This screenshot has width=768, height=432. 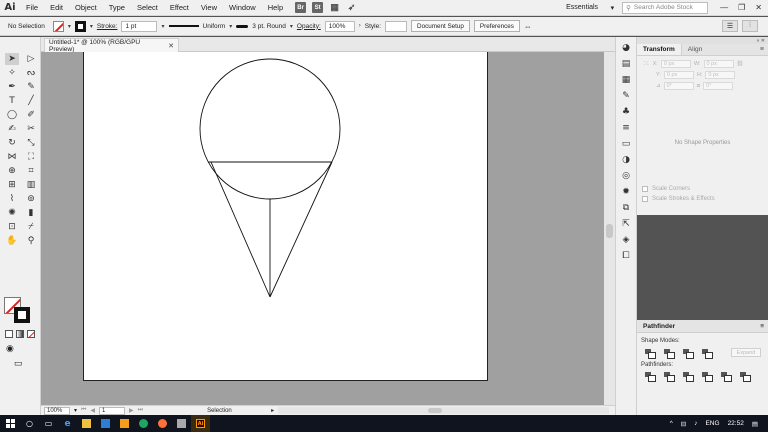 I want to click on vertical-scrollbar, so click(x=609, y=228).